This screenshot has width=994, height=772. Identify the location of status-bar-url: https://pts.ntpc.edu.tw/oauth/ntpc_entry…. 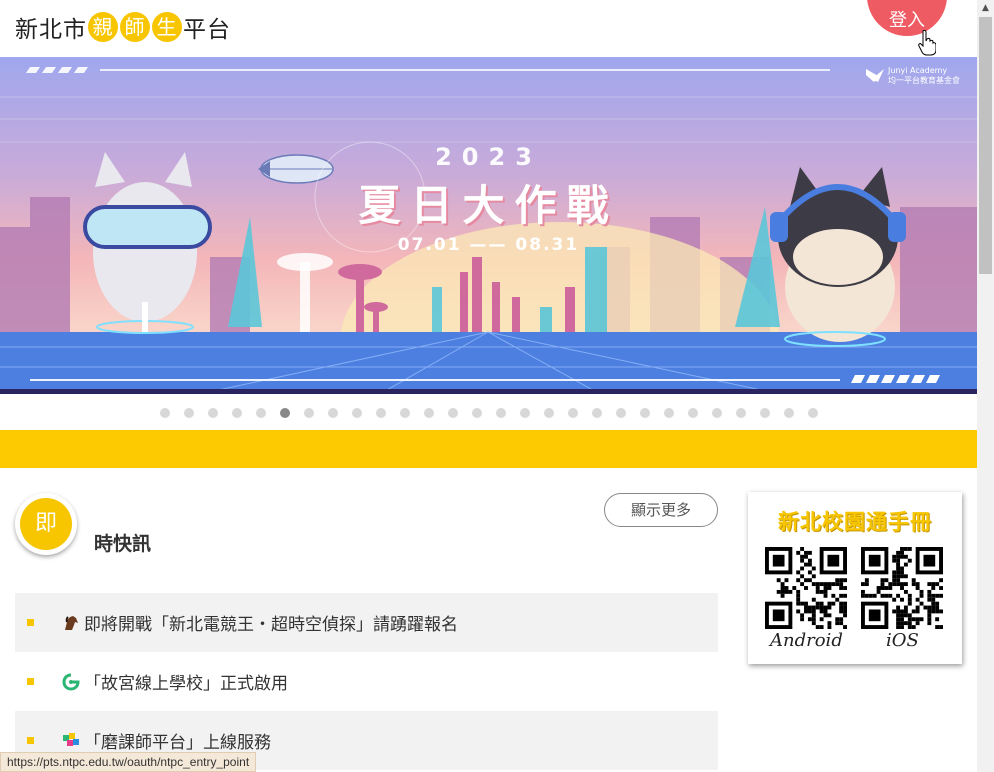
(128, 762).